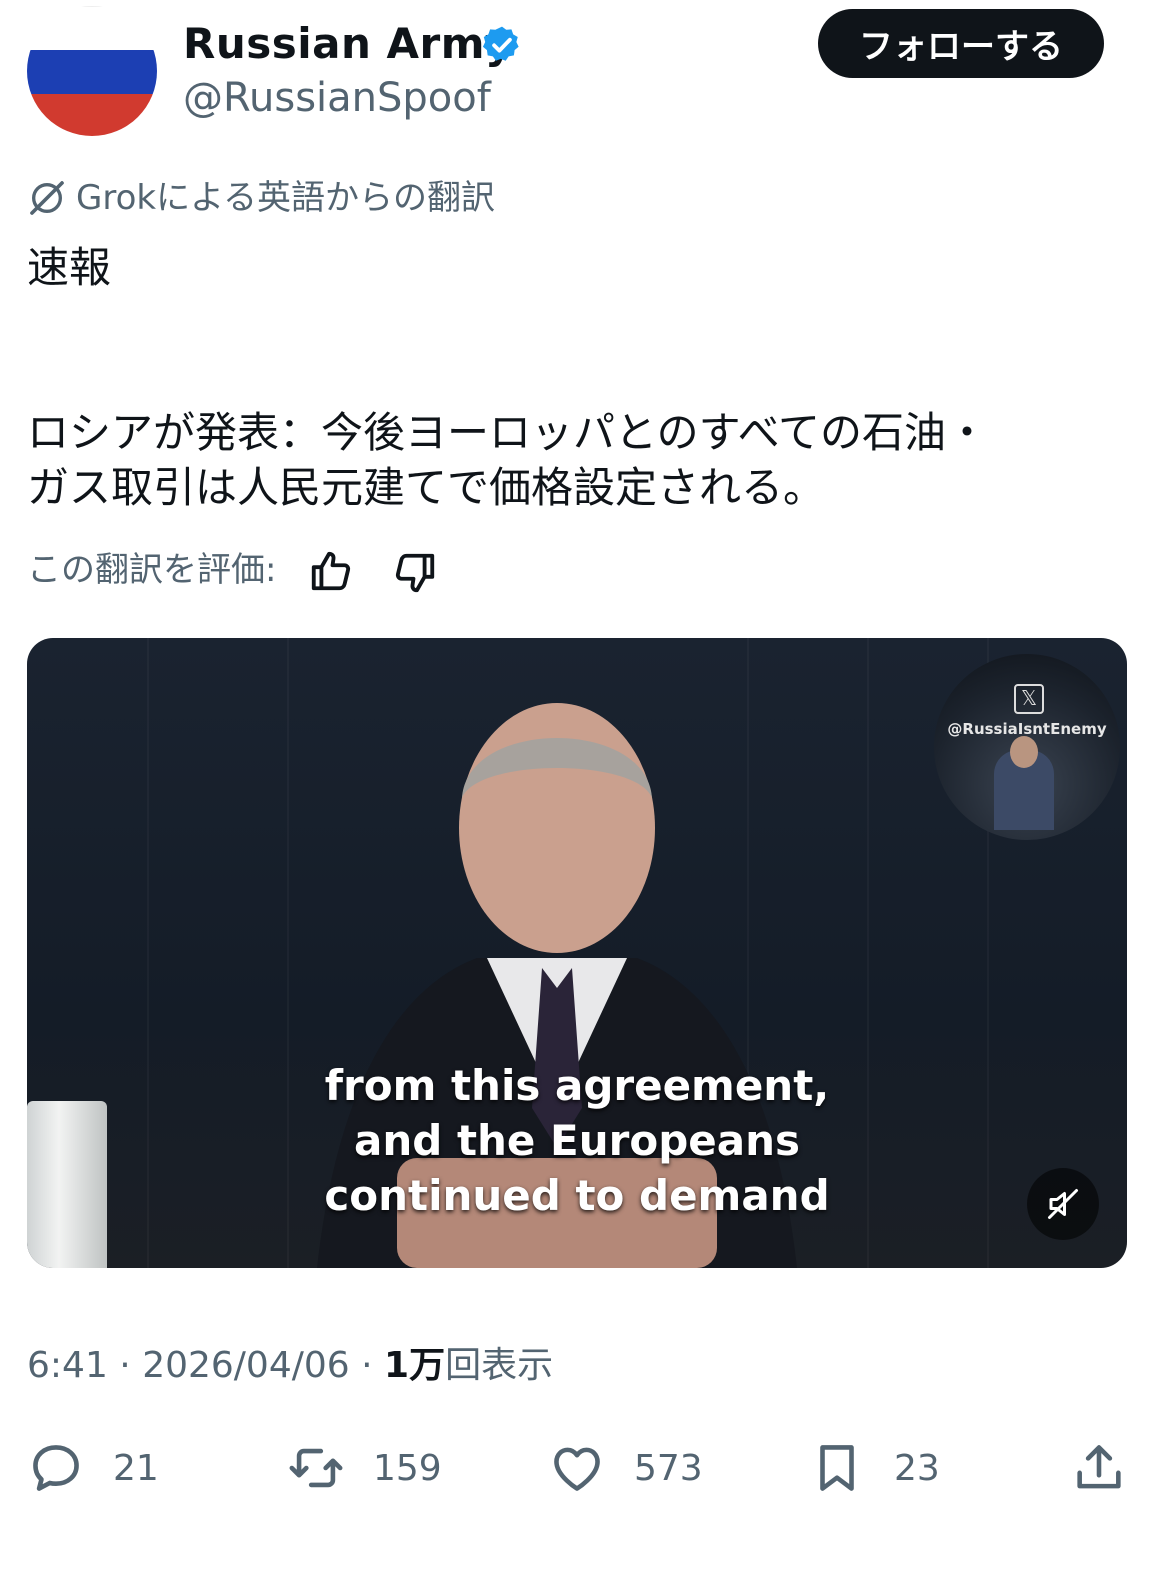 This screenshot has width=1170, height=1589. Describe the element at coordinates (331, 571) in the screenshot. I see `thumbs-up-icon` at that location.